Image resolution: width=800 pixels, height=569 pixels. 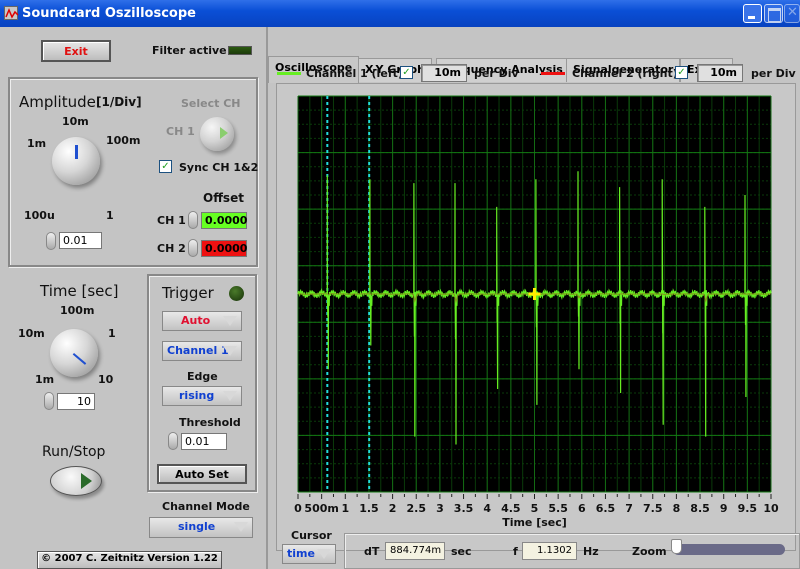 I want to click on channel1-per-div-value: 10m, so click(x=444, y=73).